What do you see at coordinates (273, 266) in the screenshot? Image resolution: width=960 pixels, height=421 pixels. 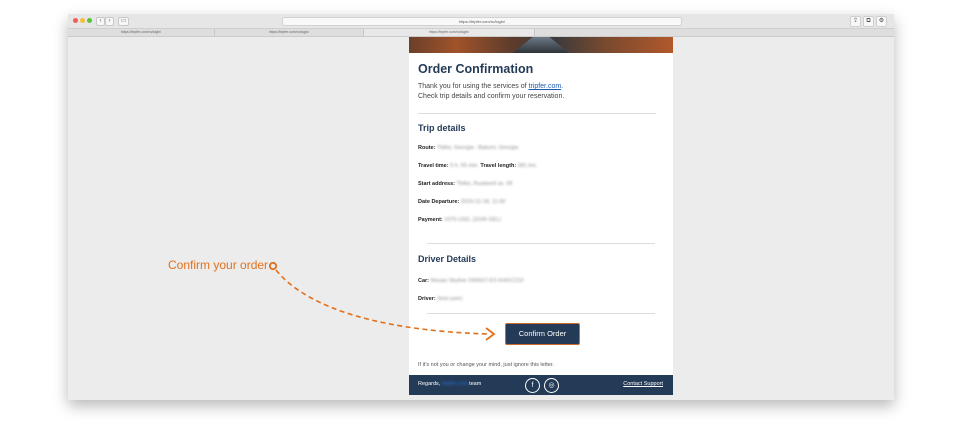 I see `callout-arrow-origin` at bounding box center [273, 266].